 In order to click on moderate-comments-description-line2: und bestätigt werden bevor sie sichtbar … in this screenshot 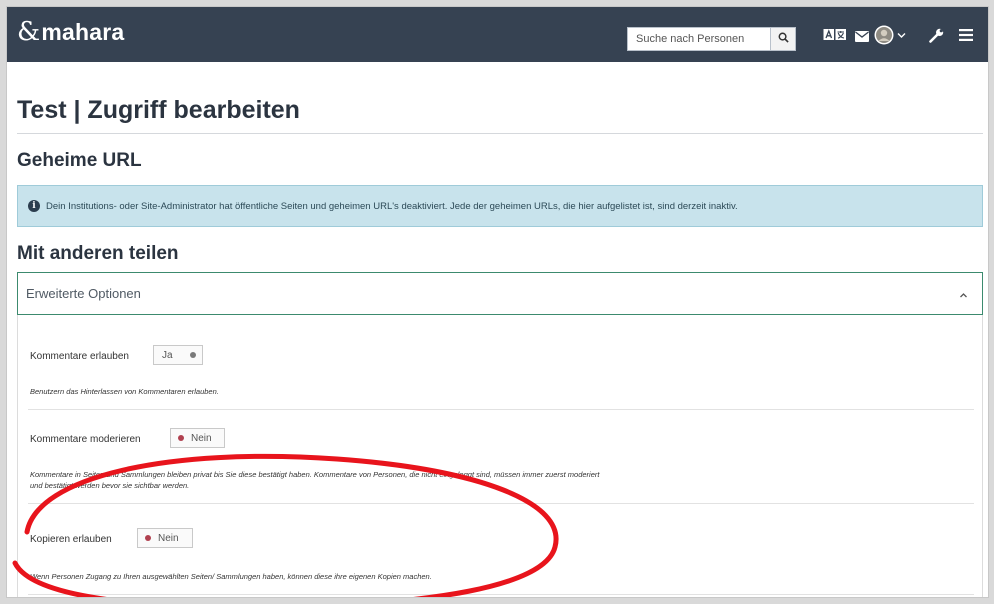, I will do `click(110, 485)`.